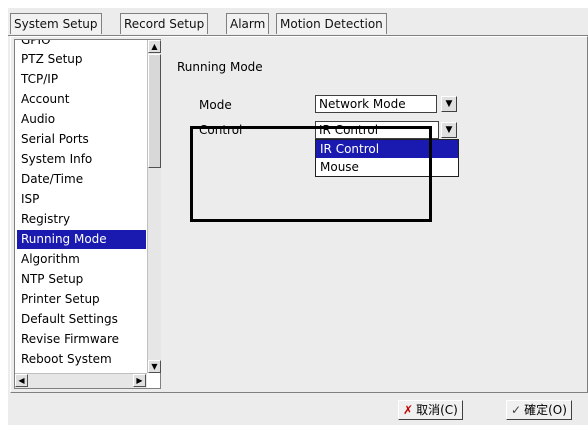 This screenshot has width=588, height=425. What do you see at coordinates (56, 23) in the screenshot?
I see `tab-system-setup: System Setup` at bounding box center [56, 23].